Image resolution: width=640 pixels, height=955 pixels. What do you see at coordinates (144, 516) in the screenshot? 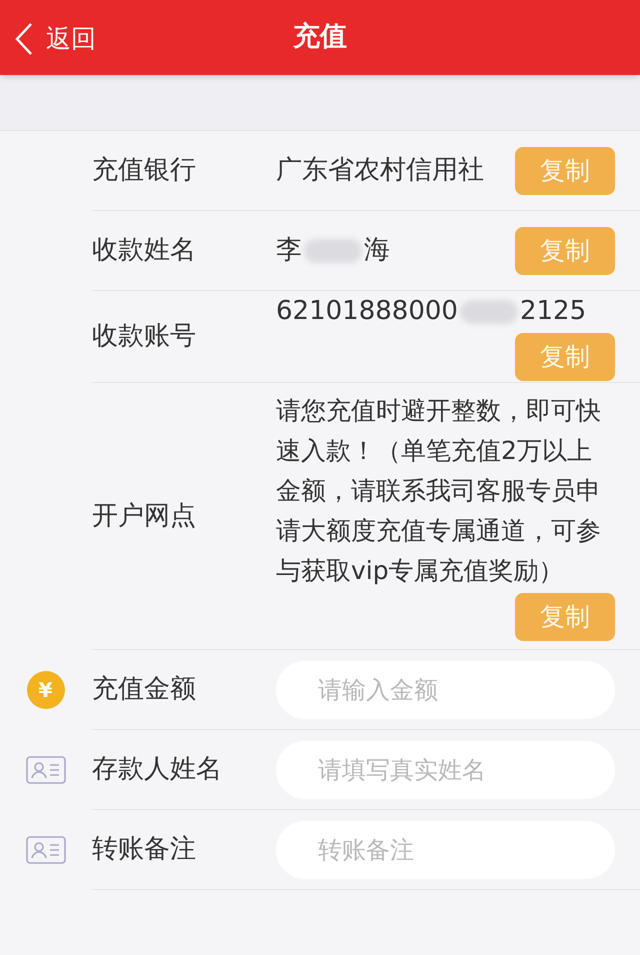
I see `row-label: 开户网点` at bounding box center [144, 516].